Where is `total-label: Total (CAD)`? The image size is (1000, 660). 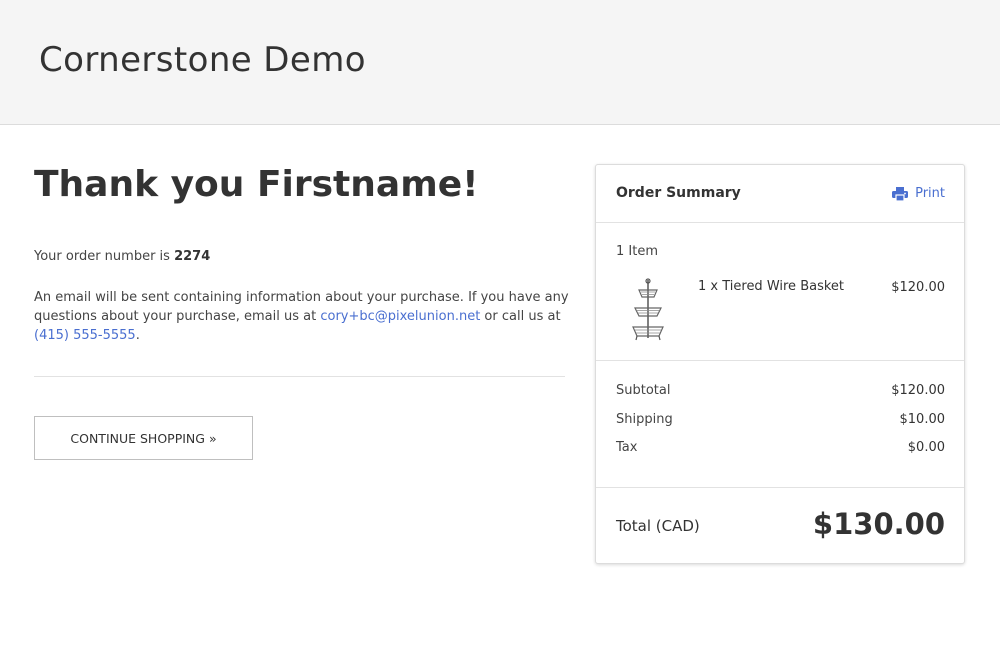 total-label: Total (CAD) is located at coordinates (658, 526).